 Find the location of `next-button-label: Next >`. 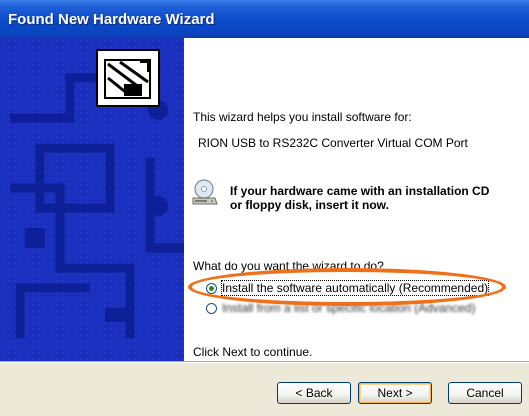

next-button-label: Next > is located at coordinates (395, 393).